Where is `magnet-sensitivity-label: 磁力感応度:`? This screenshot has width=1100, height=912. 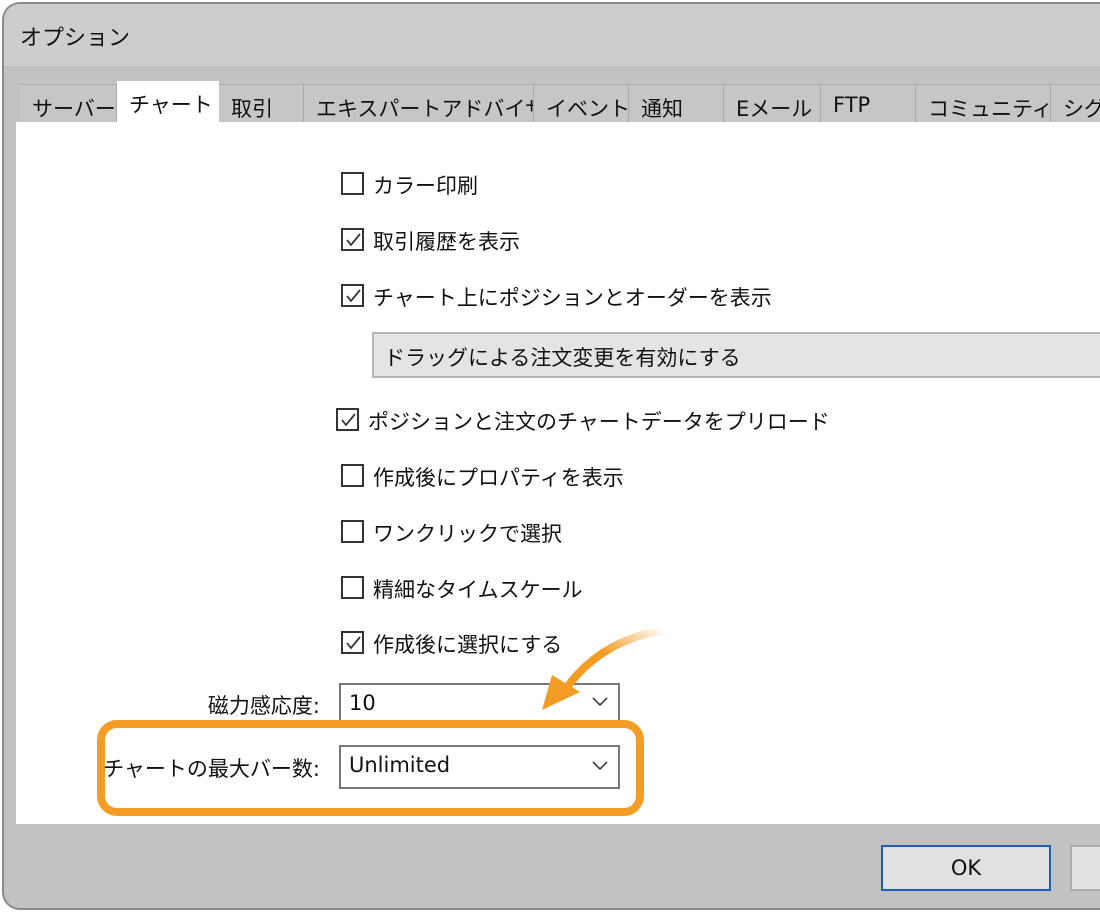 magnet-sensitivity-label: 磁力感応度: is located at coordinates (263, 706).